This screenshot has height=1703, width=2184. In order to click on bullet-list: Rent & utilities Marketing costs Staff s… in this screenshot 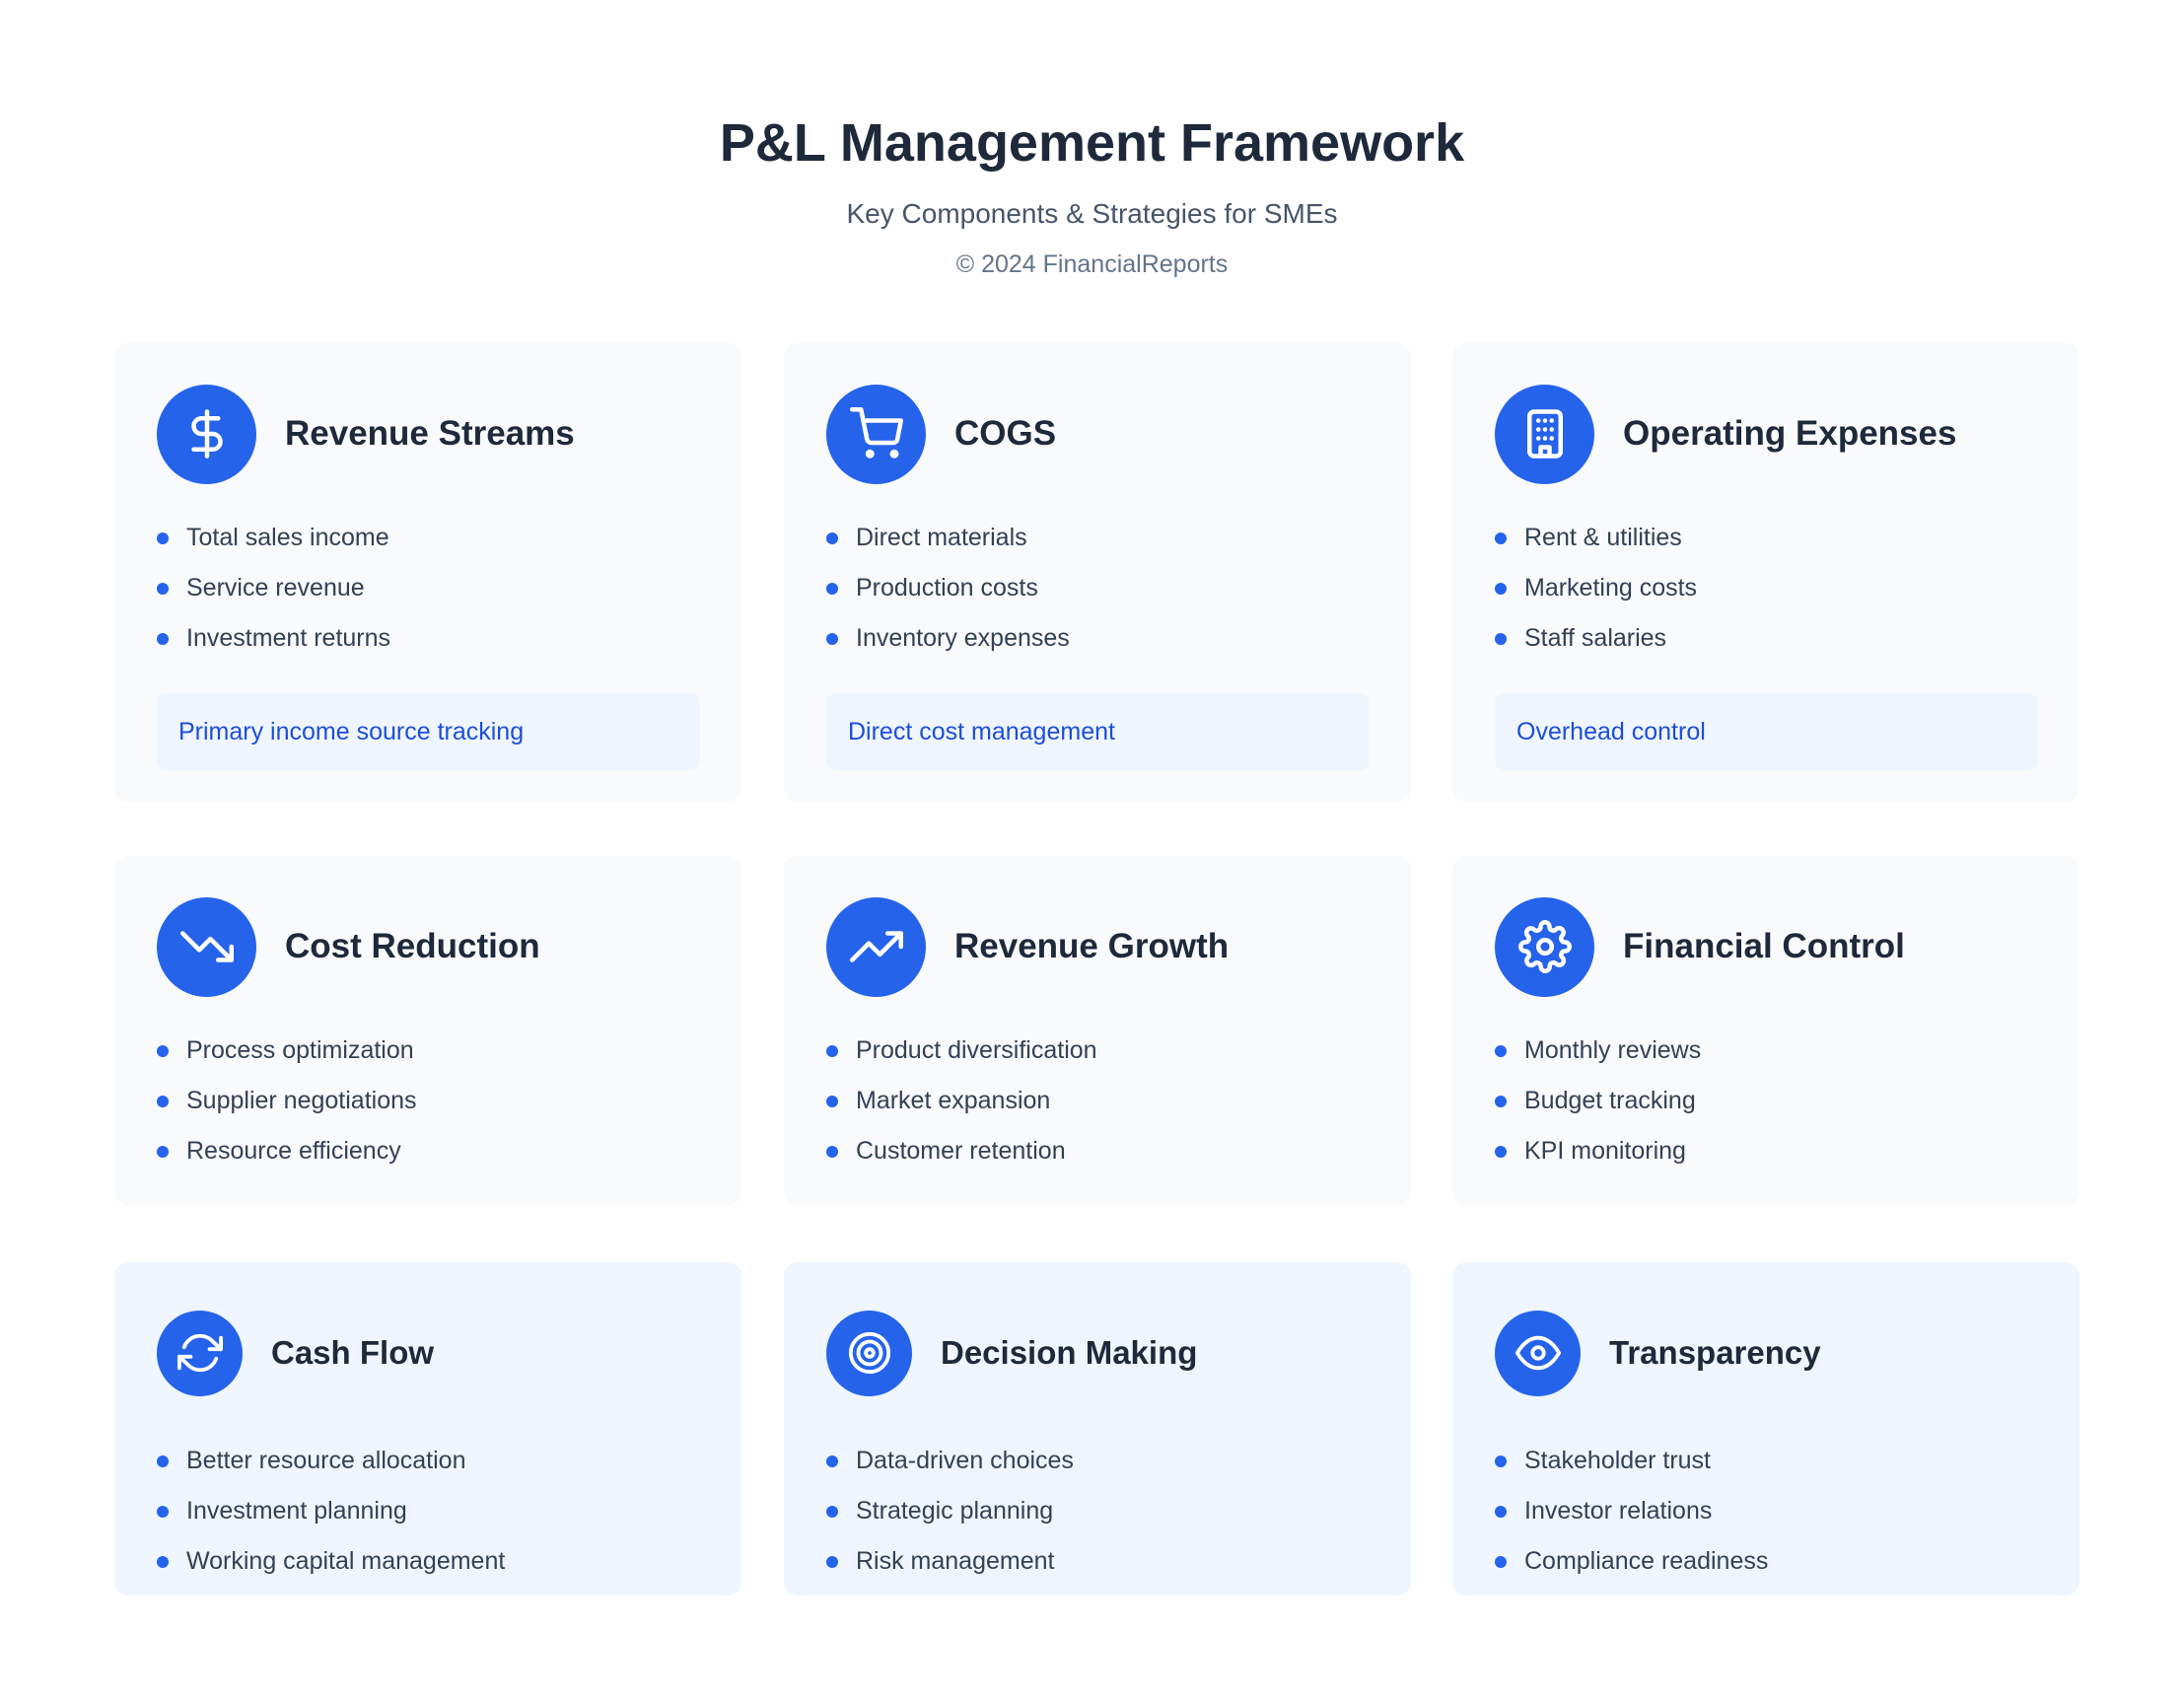, I will do `click(1766, 588)`.